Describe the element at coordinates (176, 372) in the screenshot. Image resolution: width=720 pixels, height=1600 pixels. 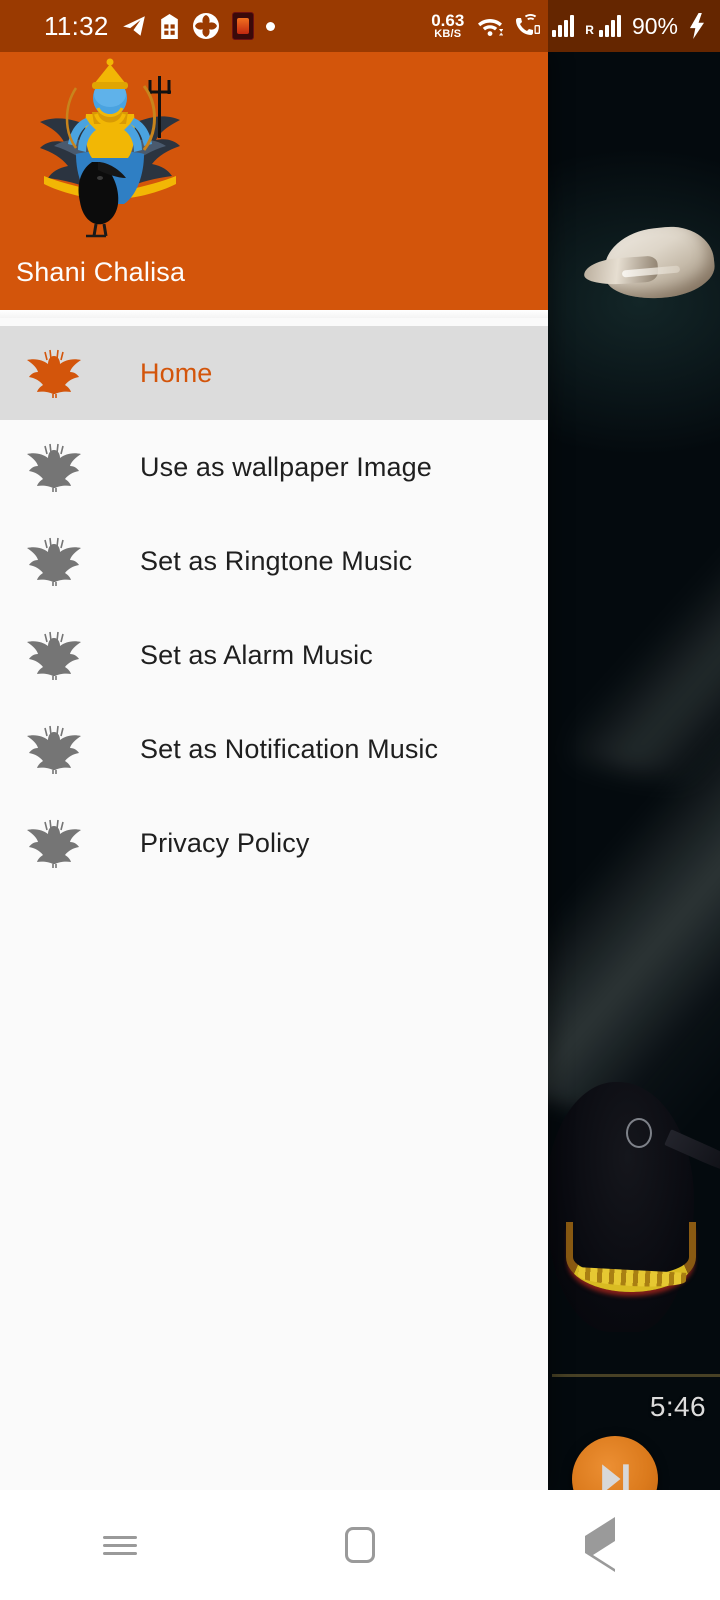
I see `drawer-item-label: Home` at that location.